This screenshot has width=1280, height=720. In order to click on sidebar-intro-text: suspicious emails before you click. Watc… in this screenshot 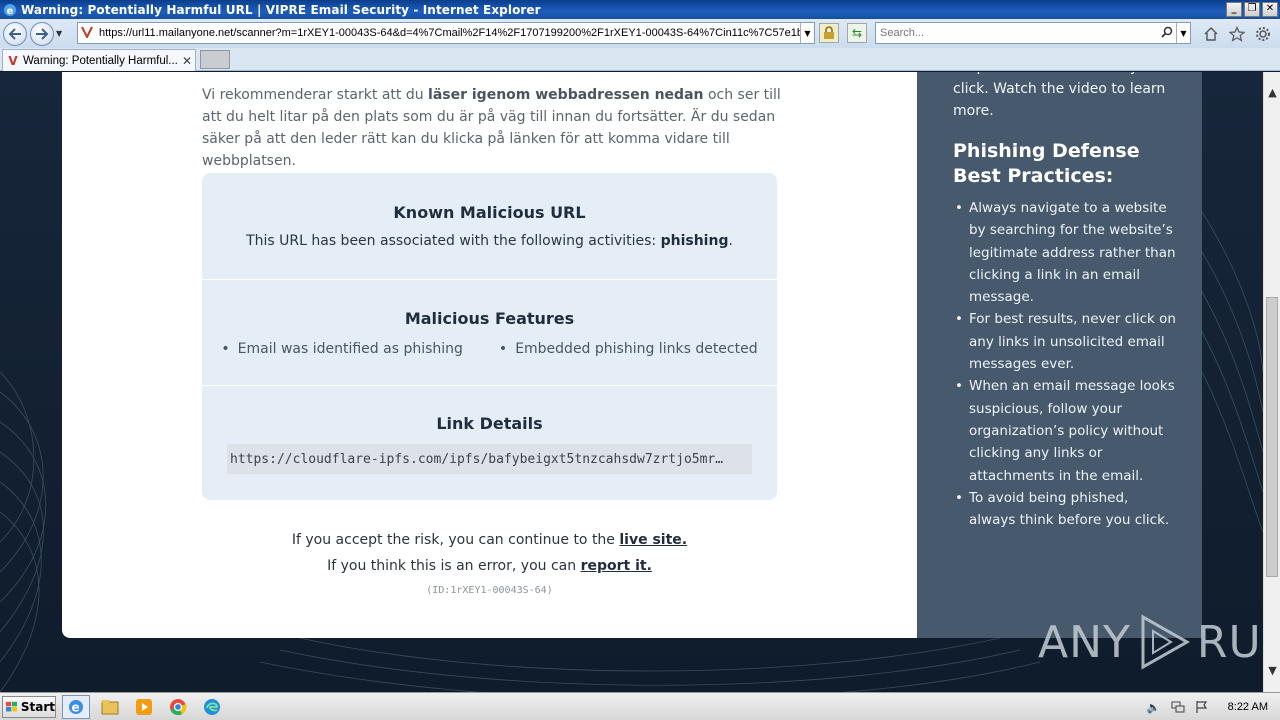, I will do `click(1059, 95)`.